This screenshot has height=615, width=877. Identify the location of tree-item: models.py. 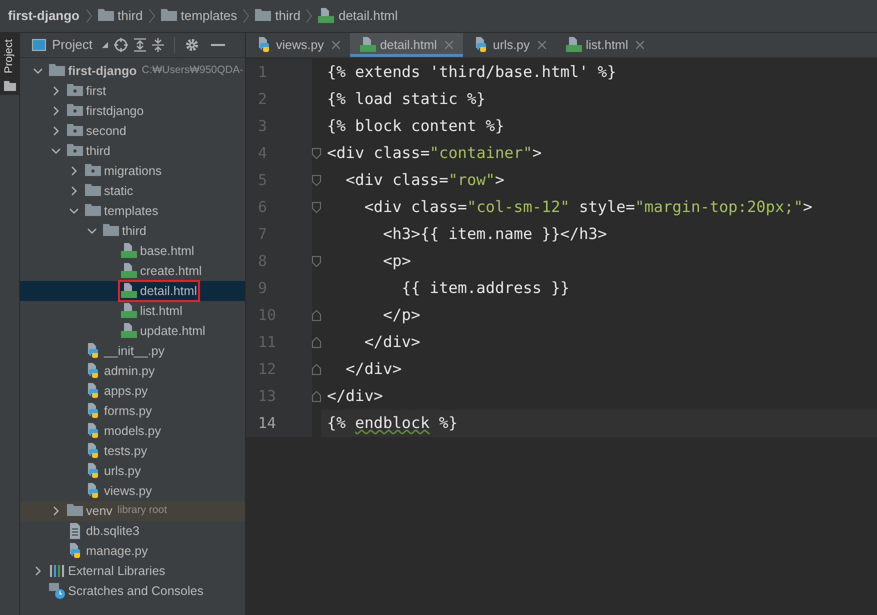
(132, 431).